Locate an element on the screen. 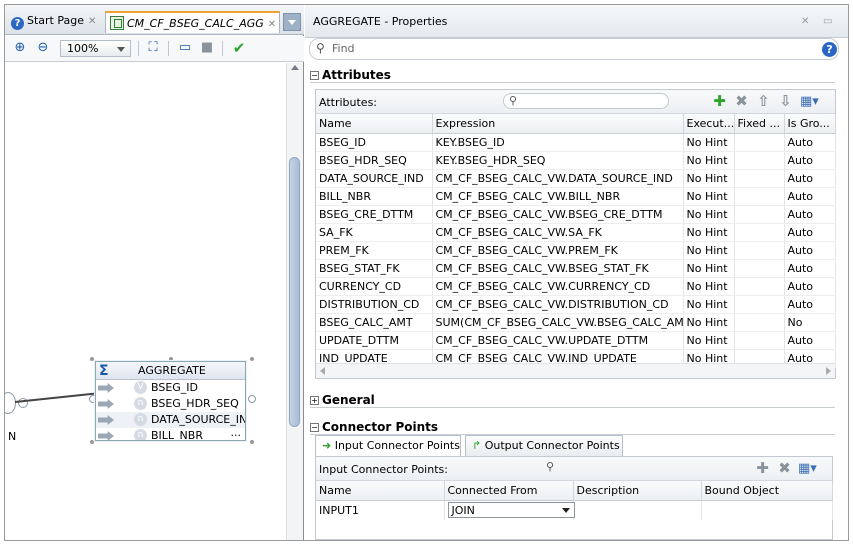 Image resolution: width=853 pixels, height=545 pixels. zoom-select: 100% is located at coordinates (95, 48).